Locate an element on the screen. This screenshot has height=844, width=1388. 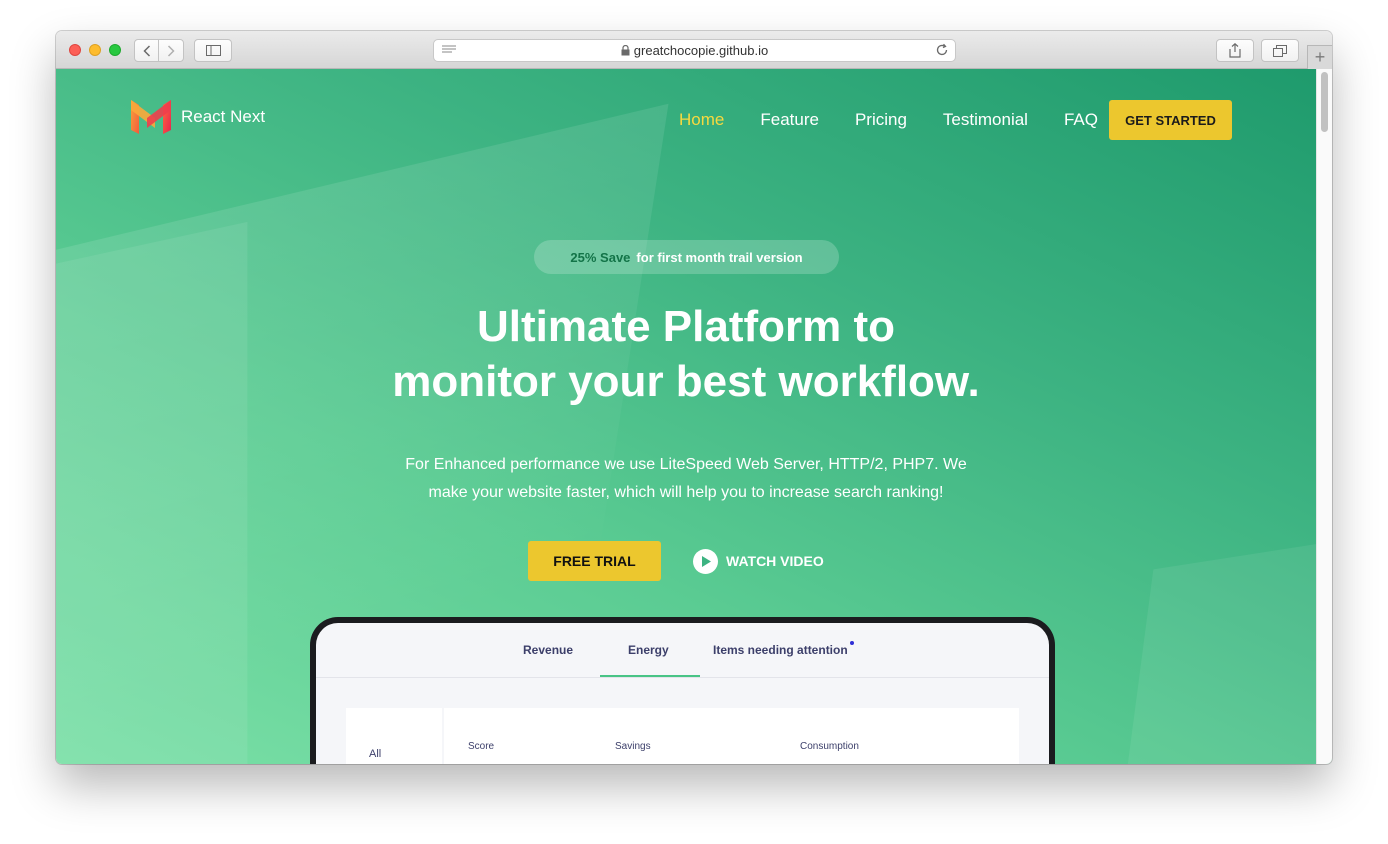
sidebar-toggle-button is located at coordinates (213, 50).